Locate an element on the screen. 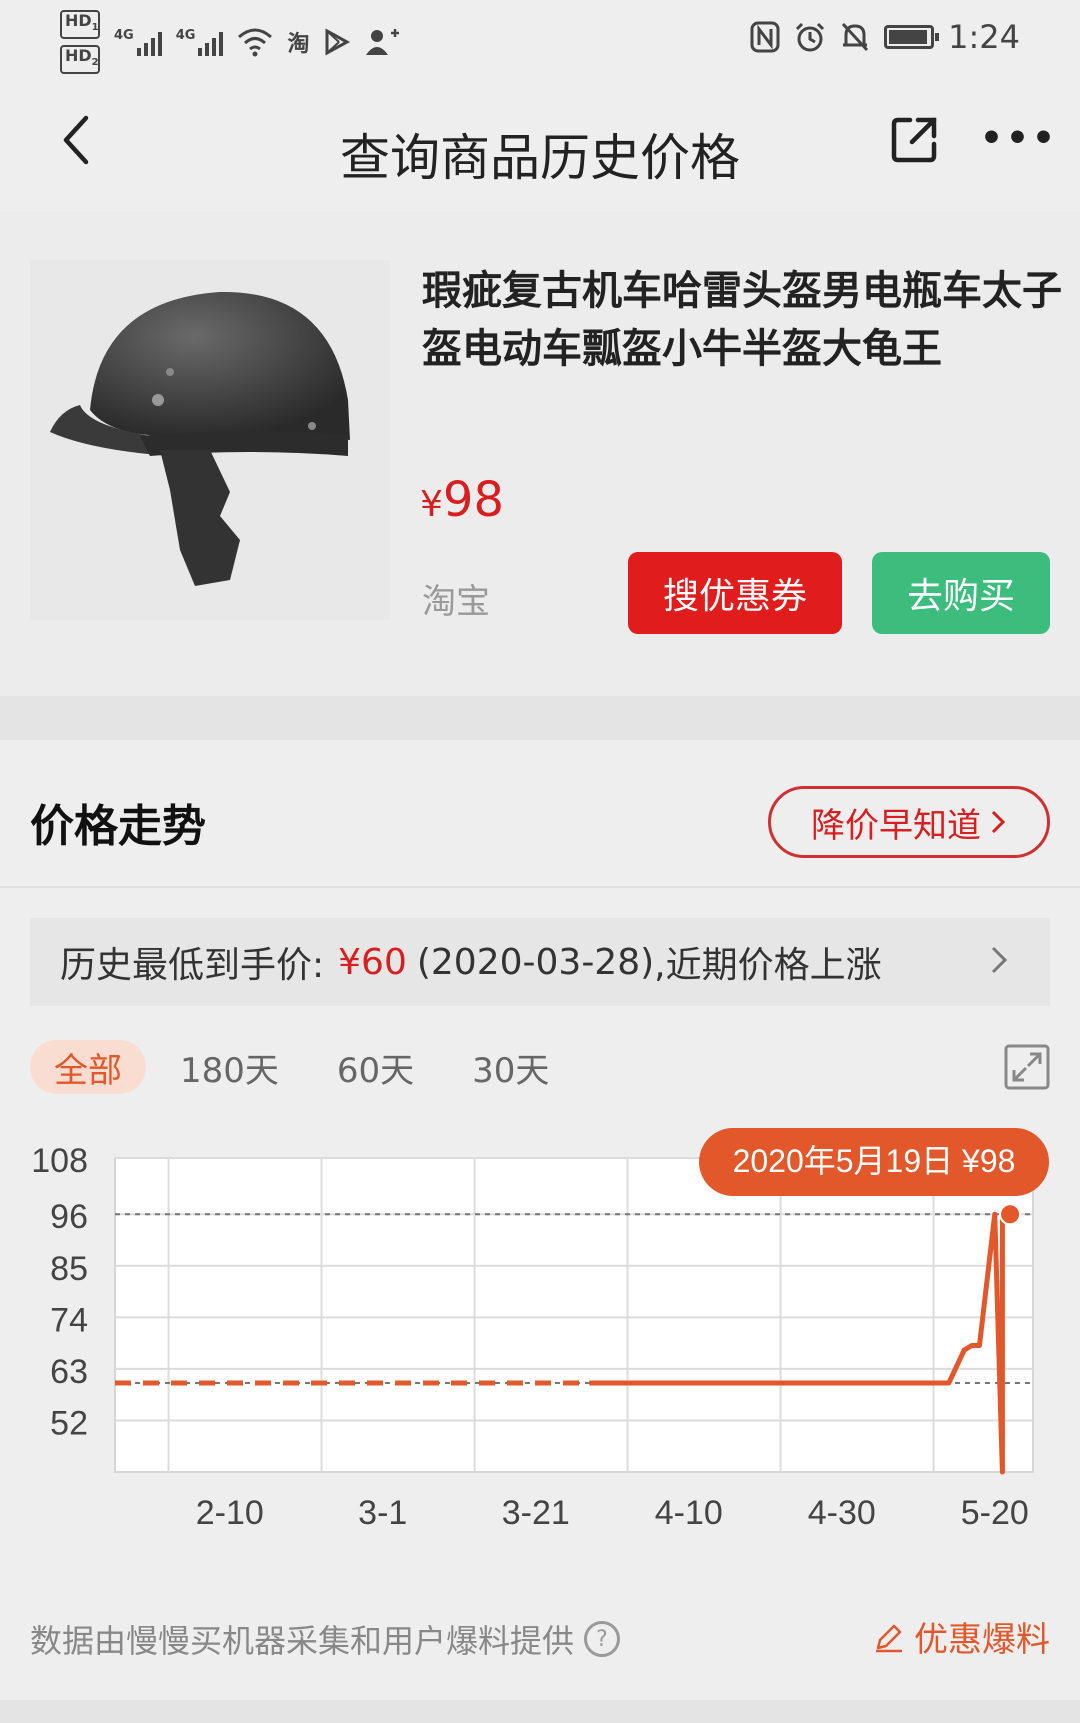 This screenshot has height=1723, width=1080. status-right: 1:24 is located at coordinates (885, 37).